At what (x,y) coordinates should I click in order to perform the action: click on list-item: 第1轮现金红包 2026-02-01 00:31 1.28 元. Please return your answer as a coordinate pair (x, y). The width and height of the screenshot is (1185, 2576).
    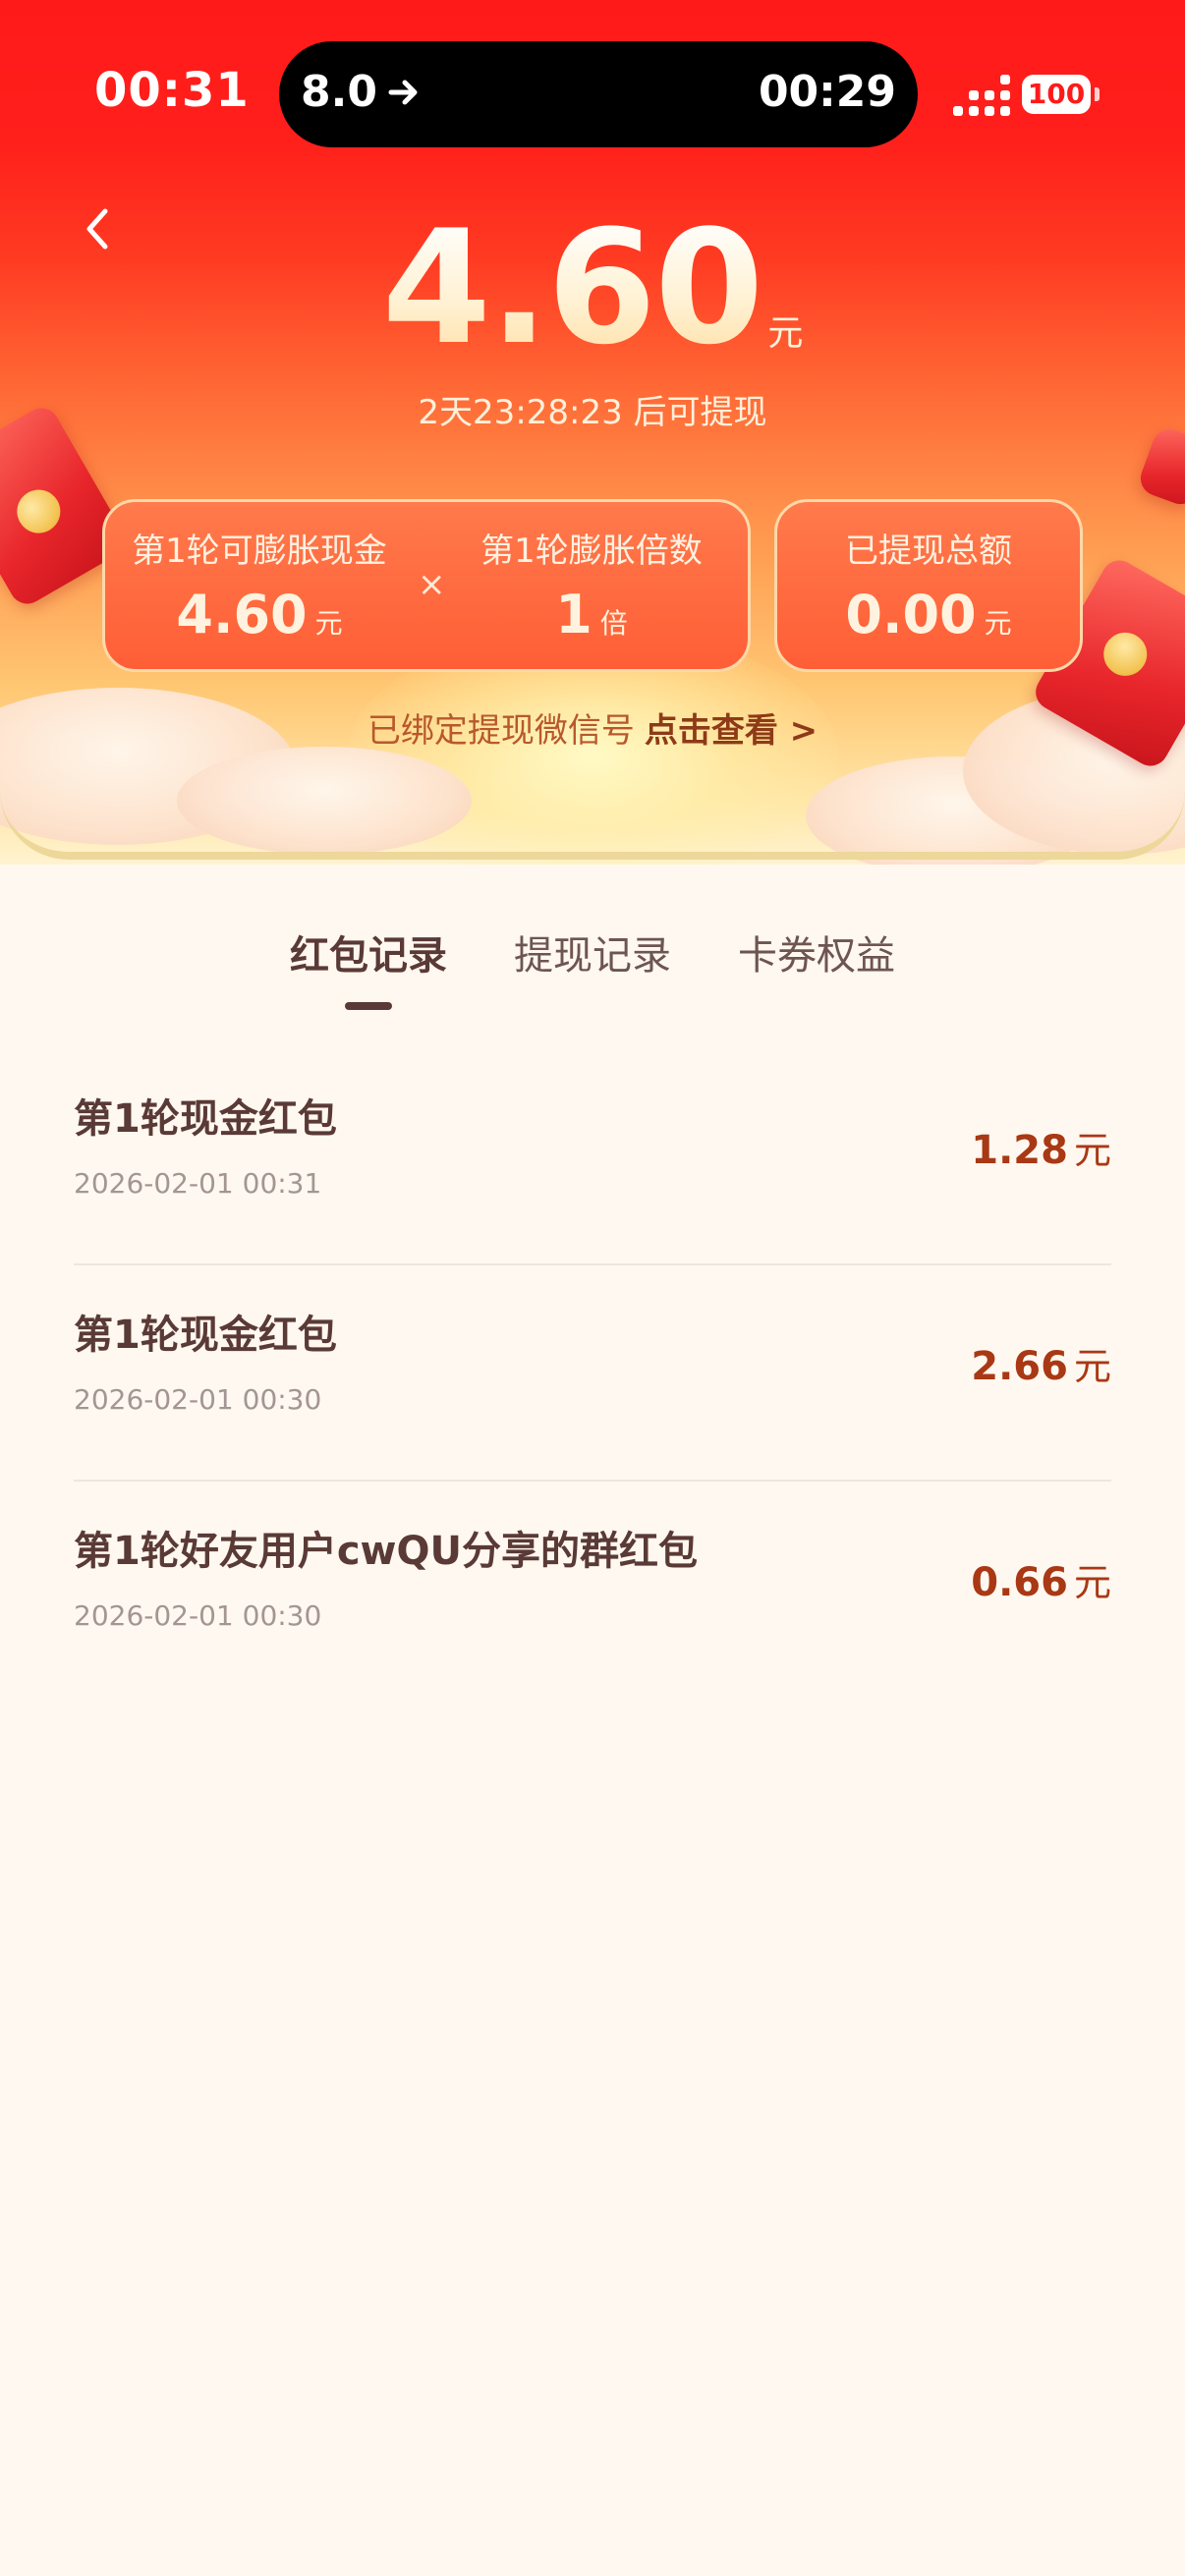
    Looking at the image, I should click on (592, 1157).